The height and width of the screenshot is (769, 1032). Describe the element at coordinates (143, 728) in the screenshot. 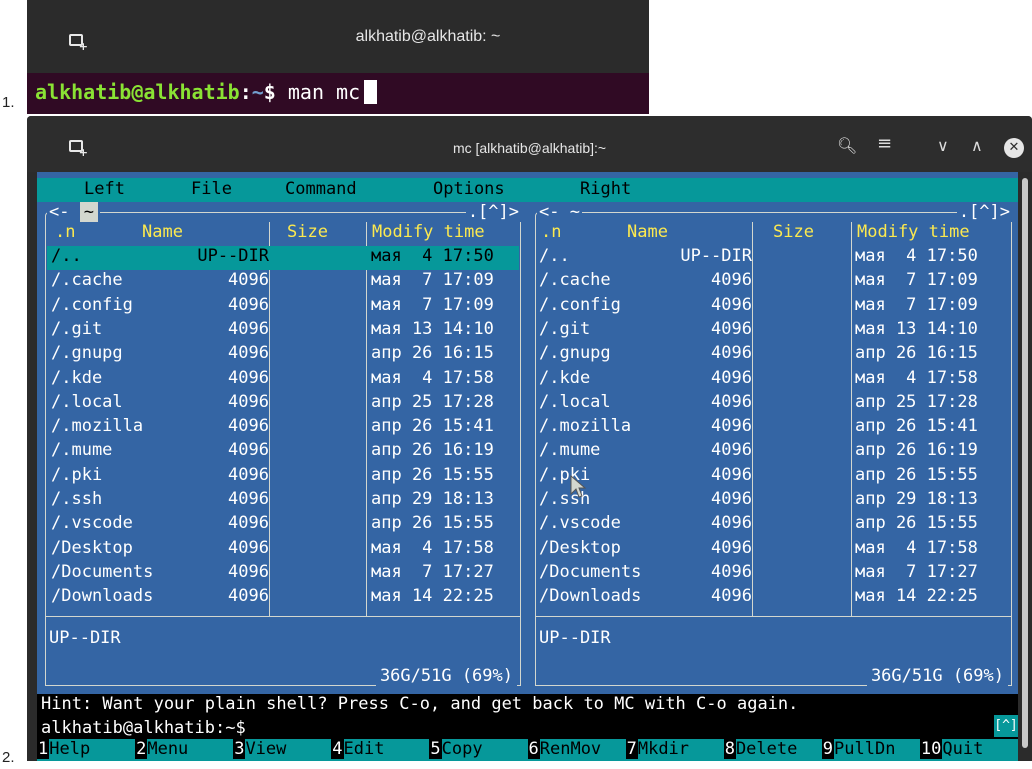

I see `shell-prompt: alkhatib@alkhatib:~$` at that location.